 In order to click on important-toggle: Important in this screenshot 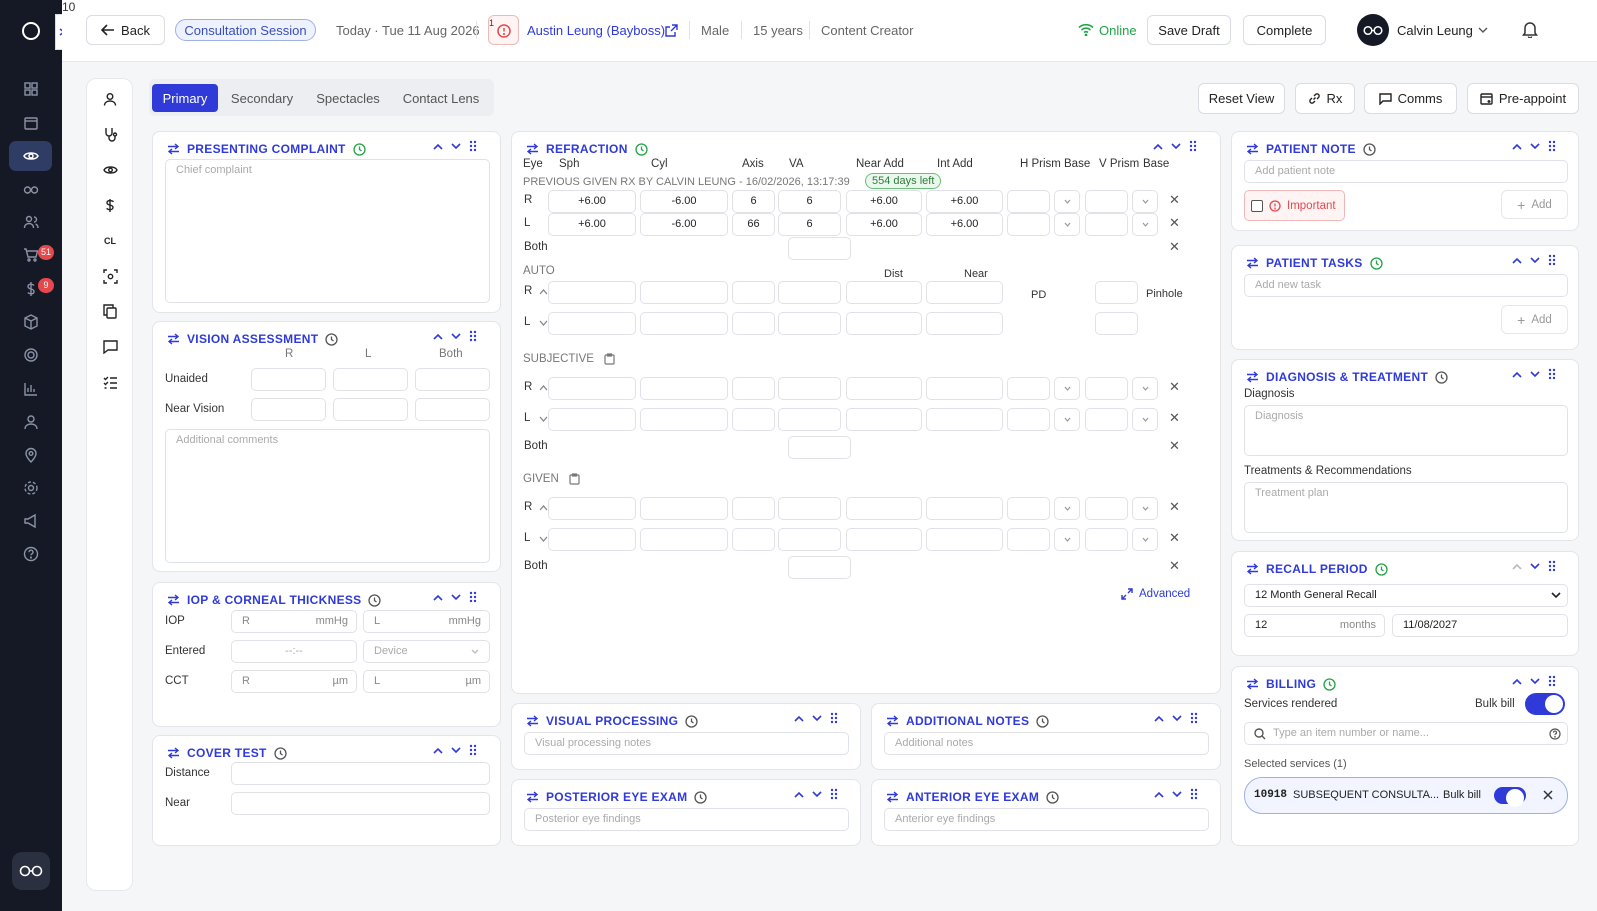, I will do `click(1294, 205)`.